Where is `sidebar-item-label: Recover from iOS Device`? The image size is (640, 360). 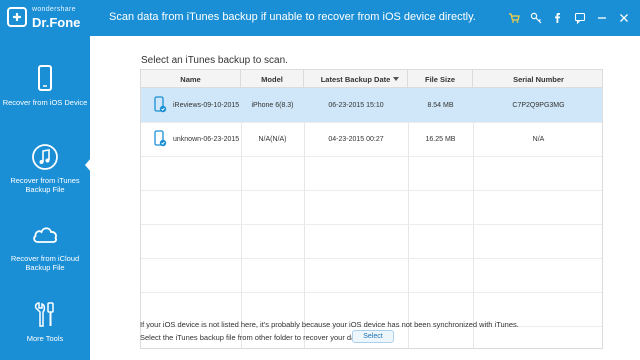
sidebar-item-label: Recover from iOS Device is located at coordinates (45, 102).